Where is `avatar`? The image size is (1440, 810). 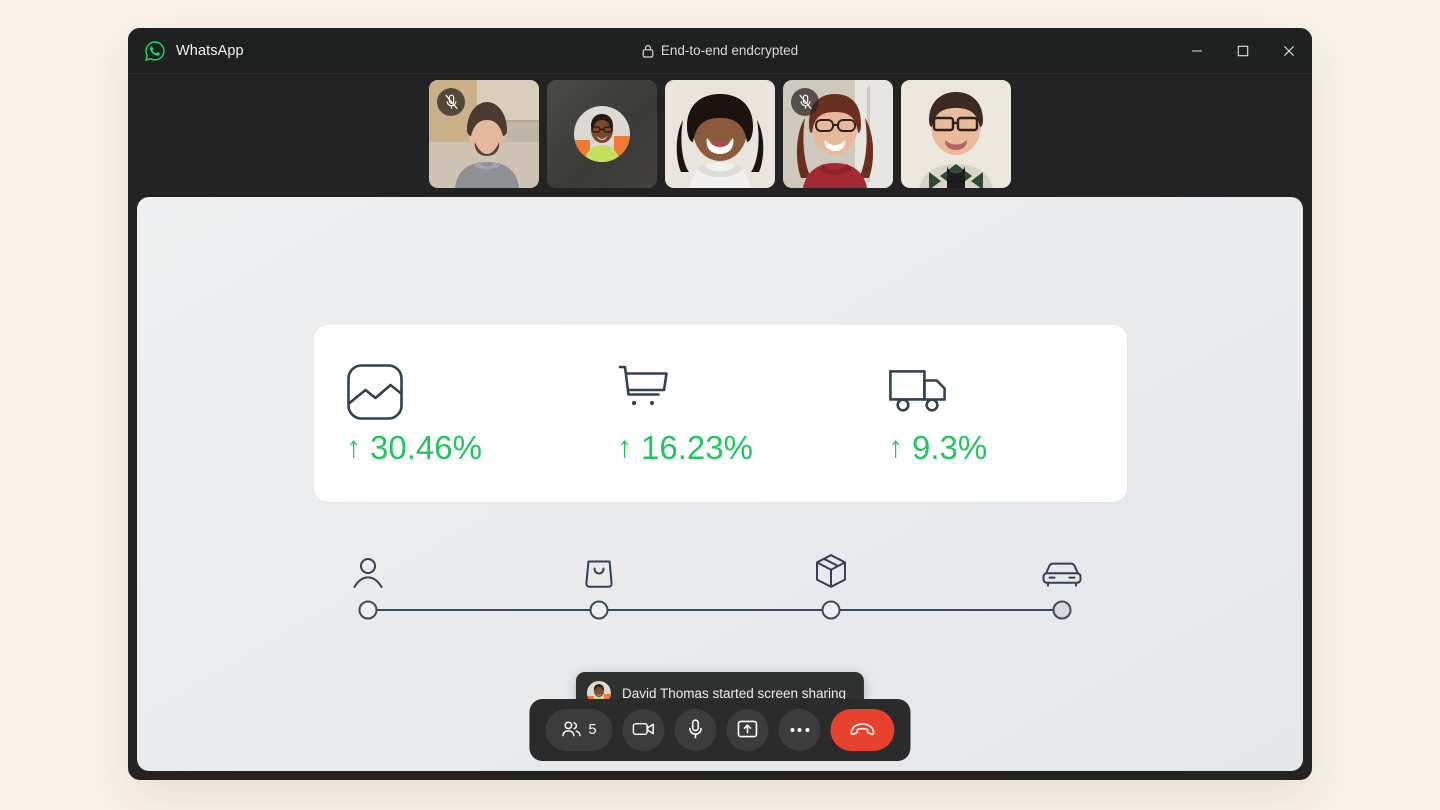
avatar is located at coordinates (602, 133).